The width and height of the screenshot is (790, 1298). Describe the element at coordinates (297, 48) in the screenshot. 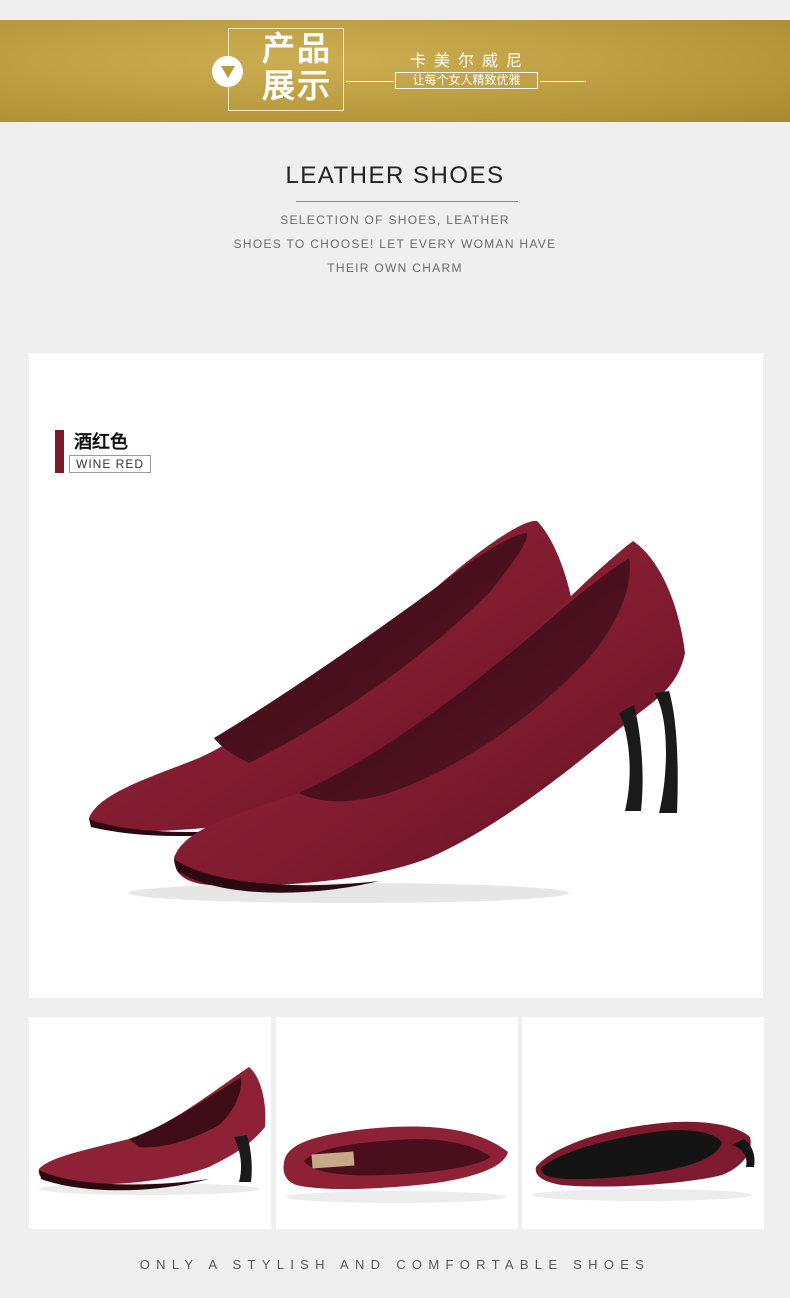

I see `banner-title-line1: 产品` at that location.